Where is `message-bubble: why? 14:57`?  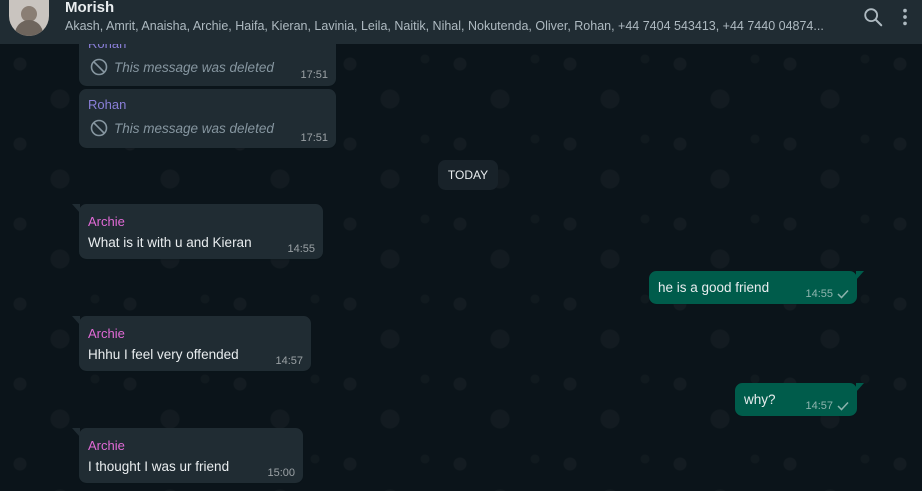 message-bubble: why? 14:57 is located at coordinates (799, 399).